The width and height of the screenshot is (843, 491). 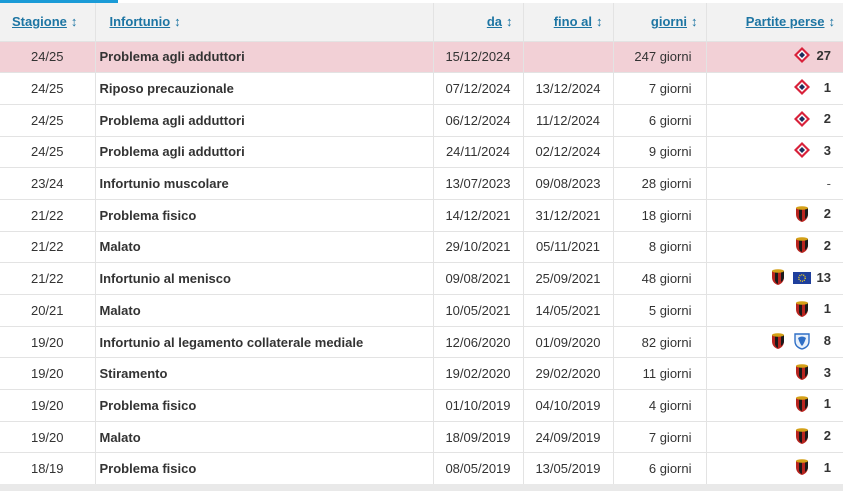 What do you see at coordinates (478, 183) in the screenshot?
I see `from-date-cell: 13/07/2023` at bounding box center [478, 183].